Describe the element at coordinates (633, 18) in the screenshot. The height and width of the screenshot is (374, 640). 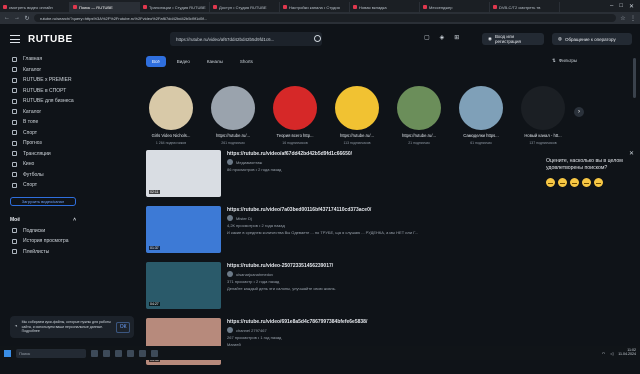
I see `menu-dots-icon: ⋮` at that location.